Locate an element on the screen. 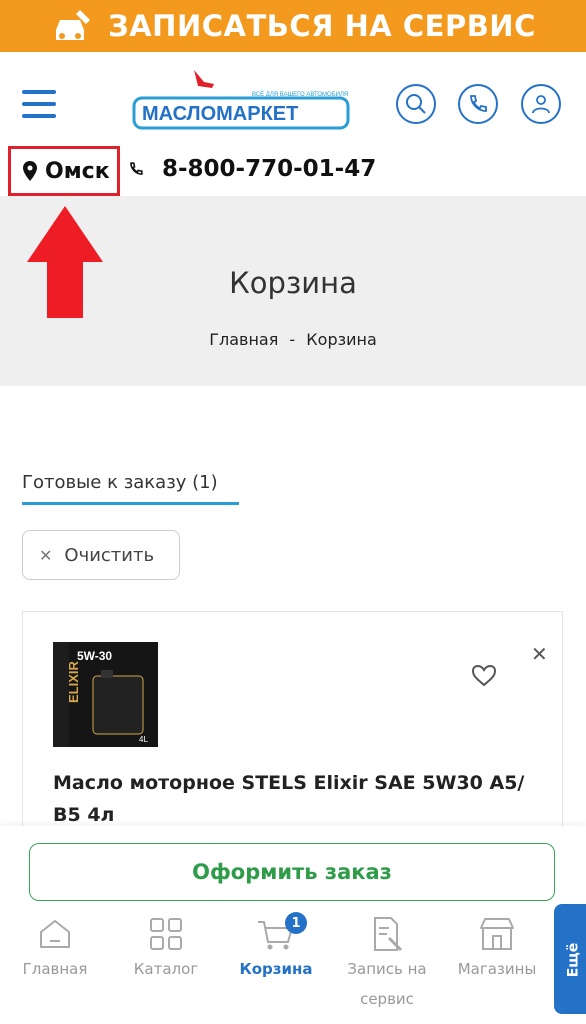 The height and width of the screenshot is (1024, 586). remove-item-icon: ✕ is located at coordinates (539, 654).